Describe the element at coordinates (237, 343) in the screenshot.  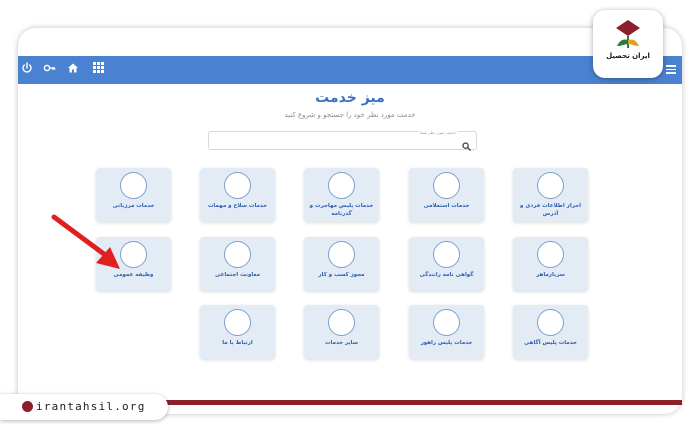
I see `service-label: ارتباط با ما` at that location.